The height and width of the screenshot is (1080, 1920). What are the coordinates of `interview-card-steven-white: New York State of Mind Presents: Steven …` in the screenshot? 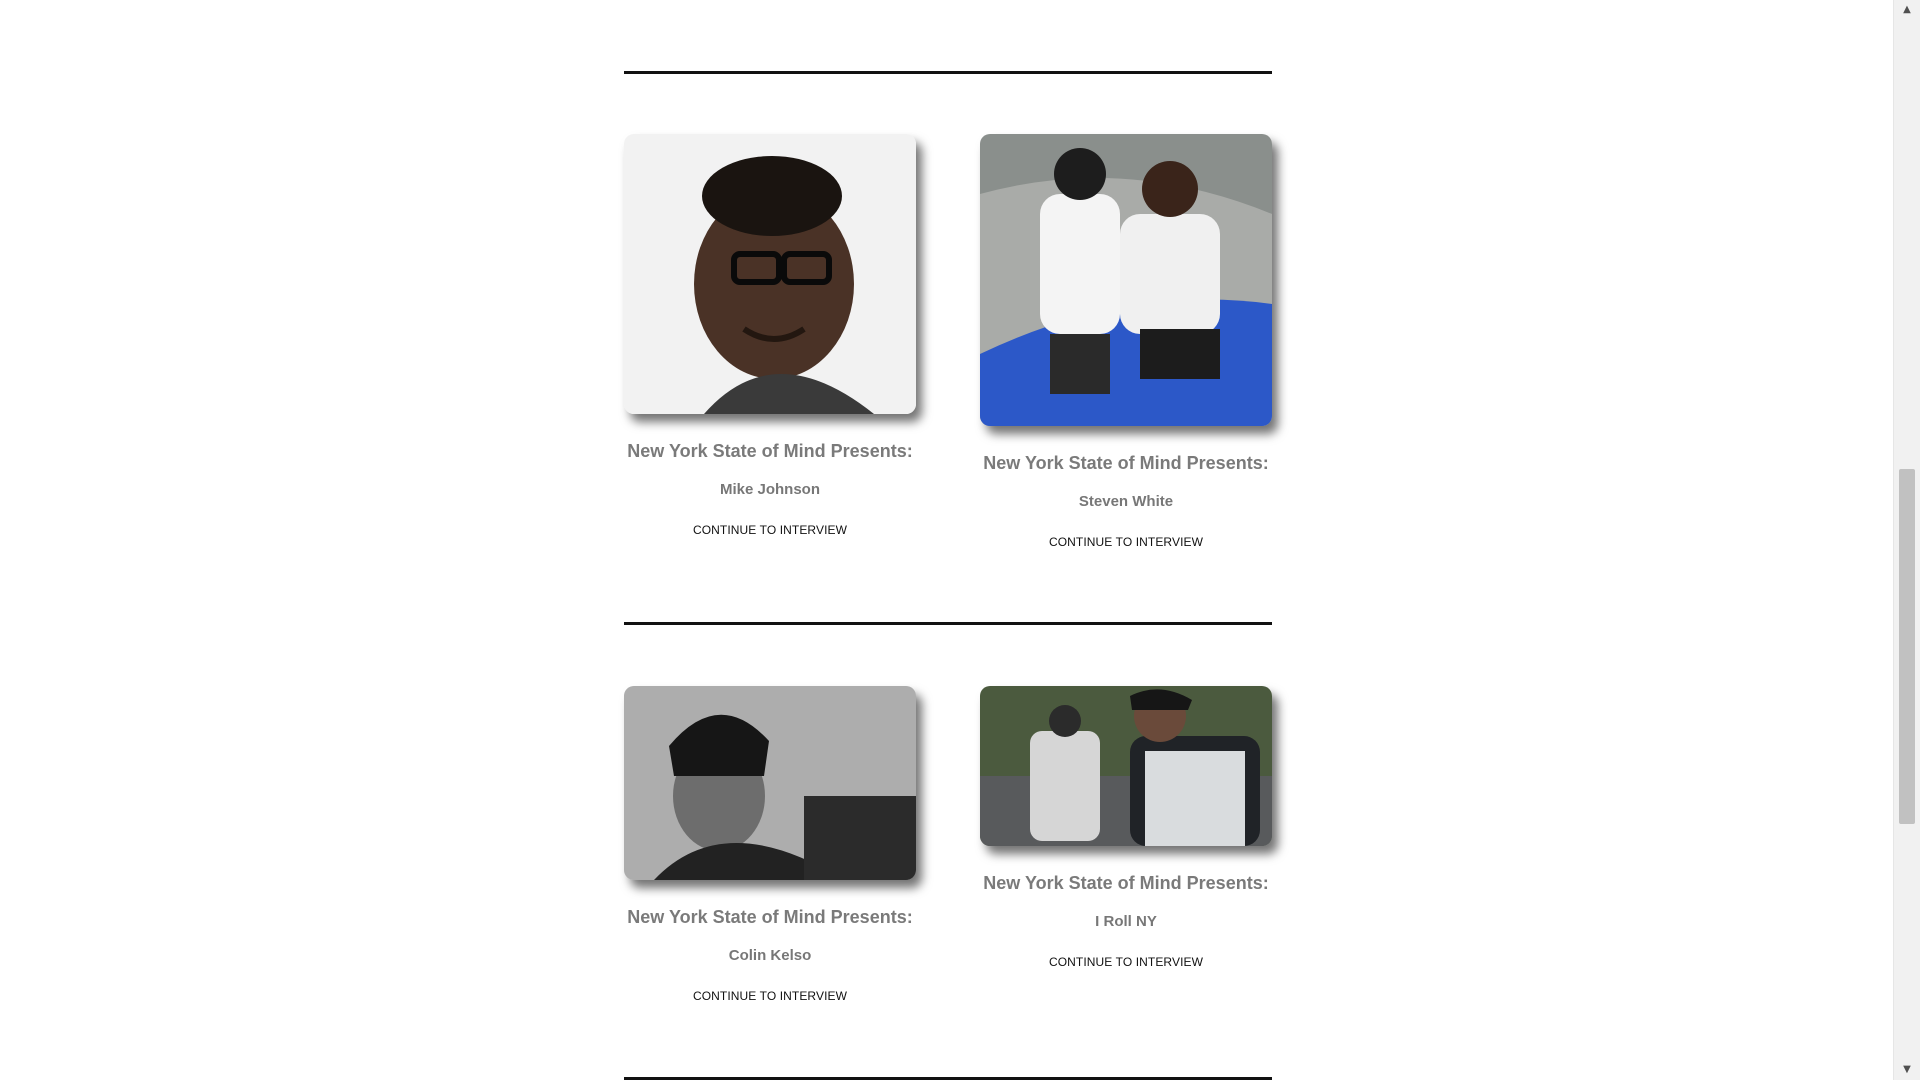 It's located at (1126, 342).